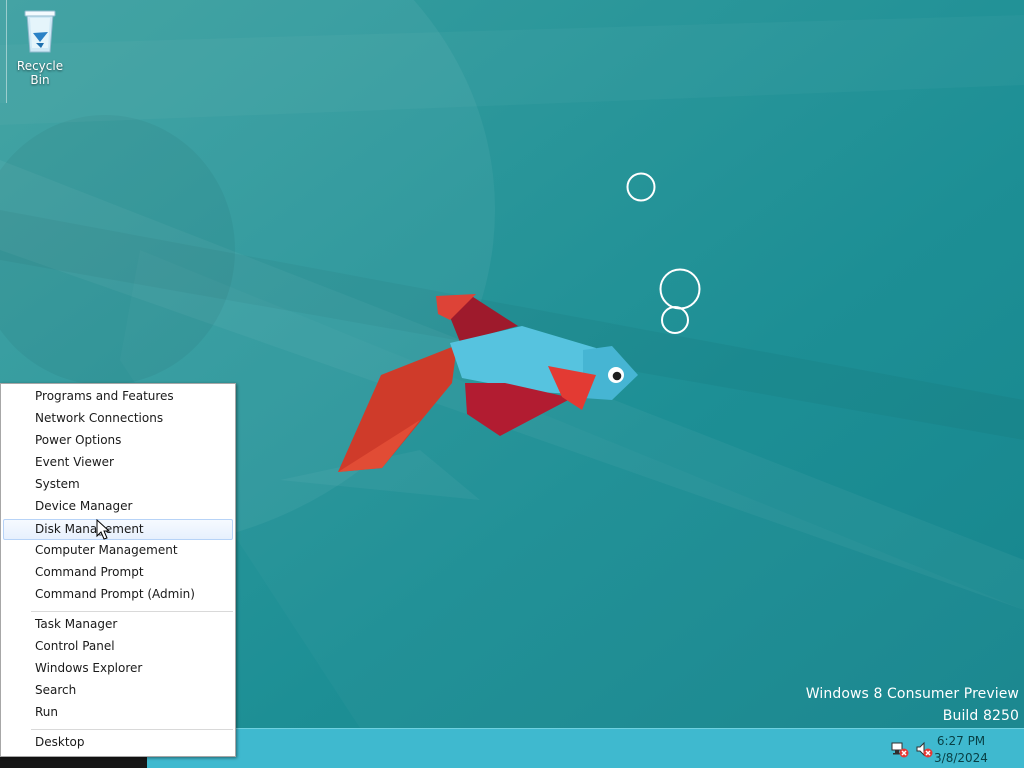 The image size is (1024, 768). I want to click on system-clock: 6:27 PM 3/8/2024, so click(961, 750).